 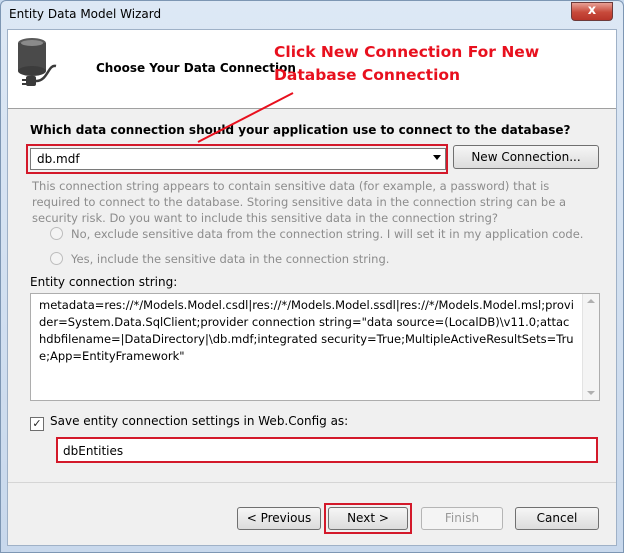 What do you see at coordinates (591, 301) in the screenshot?
I see `scroll-up-icon` at bounding box center [591, 301].